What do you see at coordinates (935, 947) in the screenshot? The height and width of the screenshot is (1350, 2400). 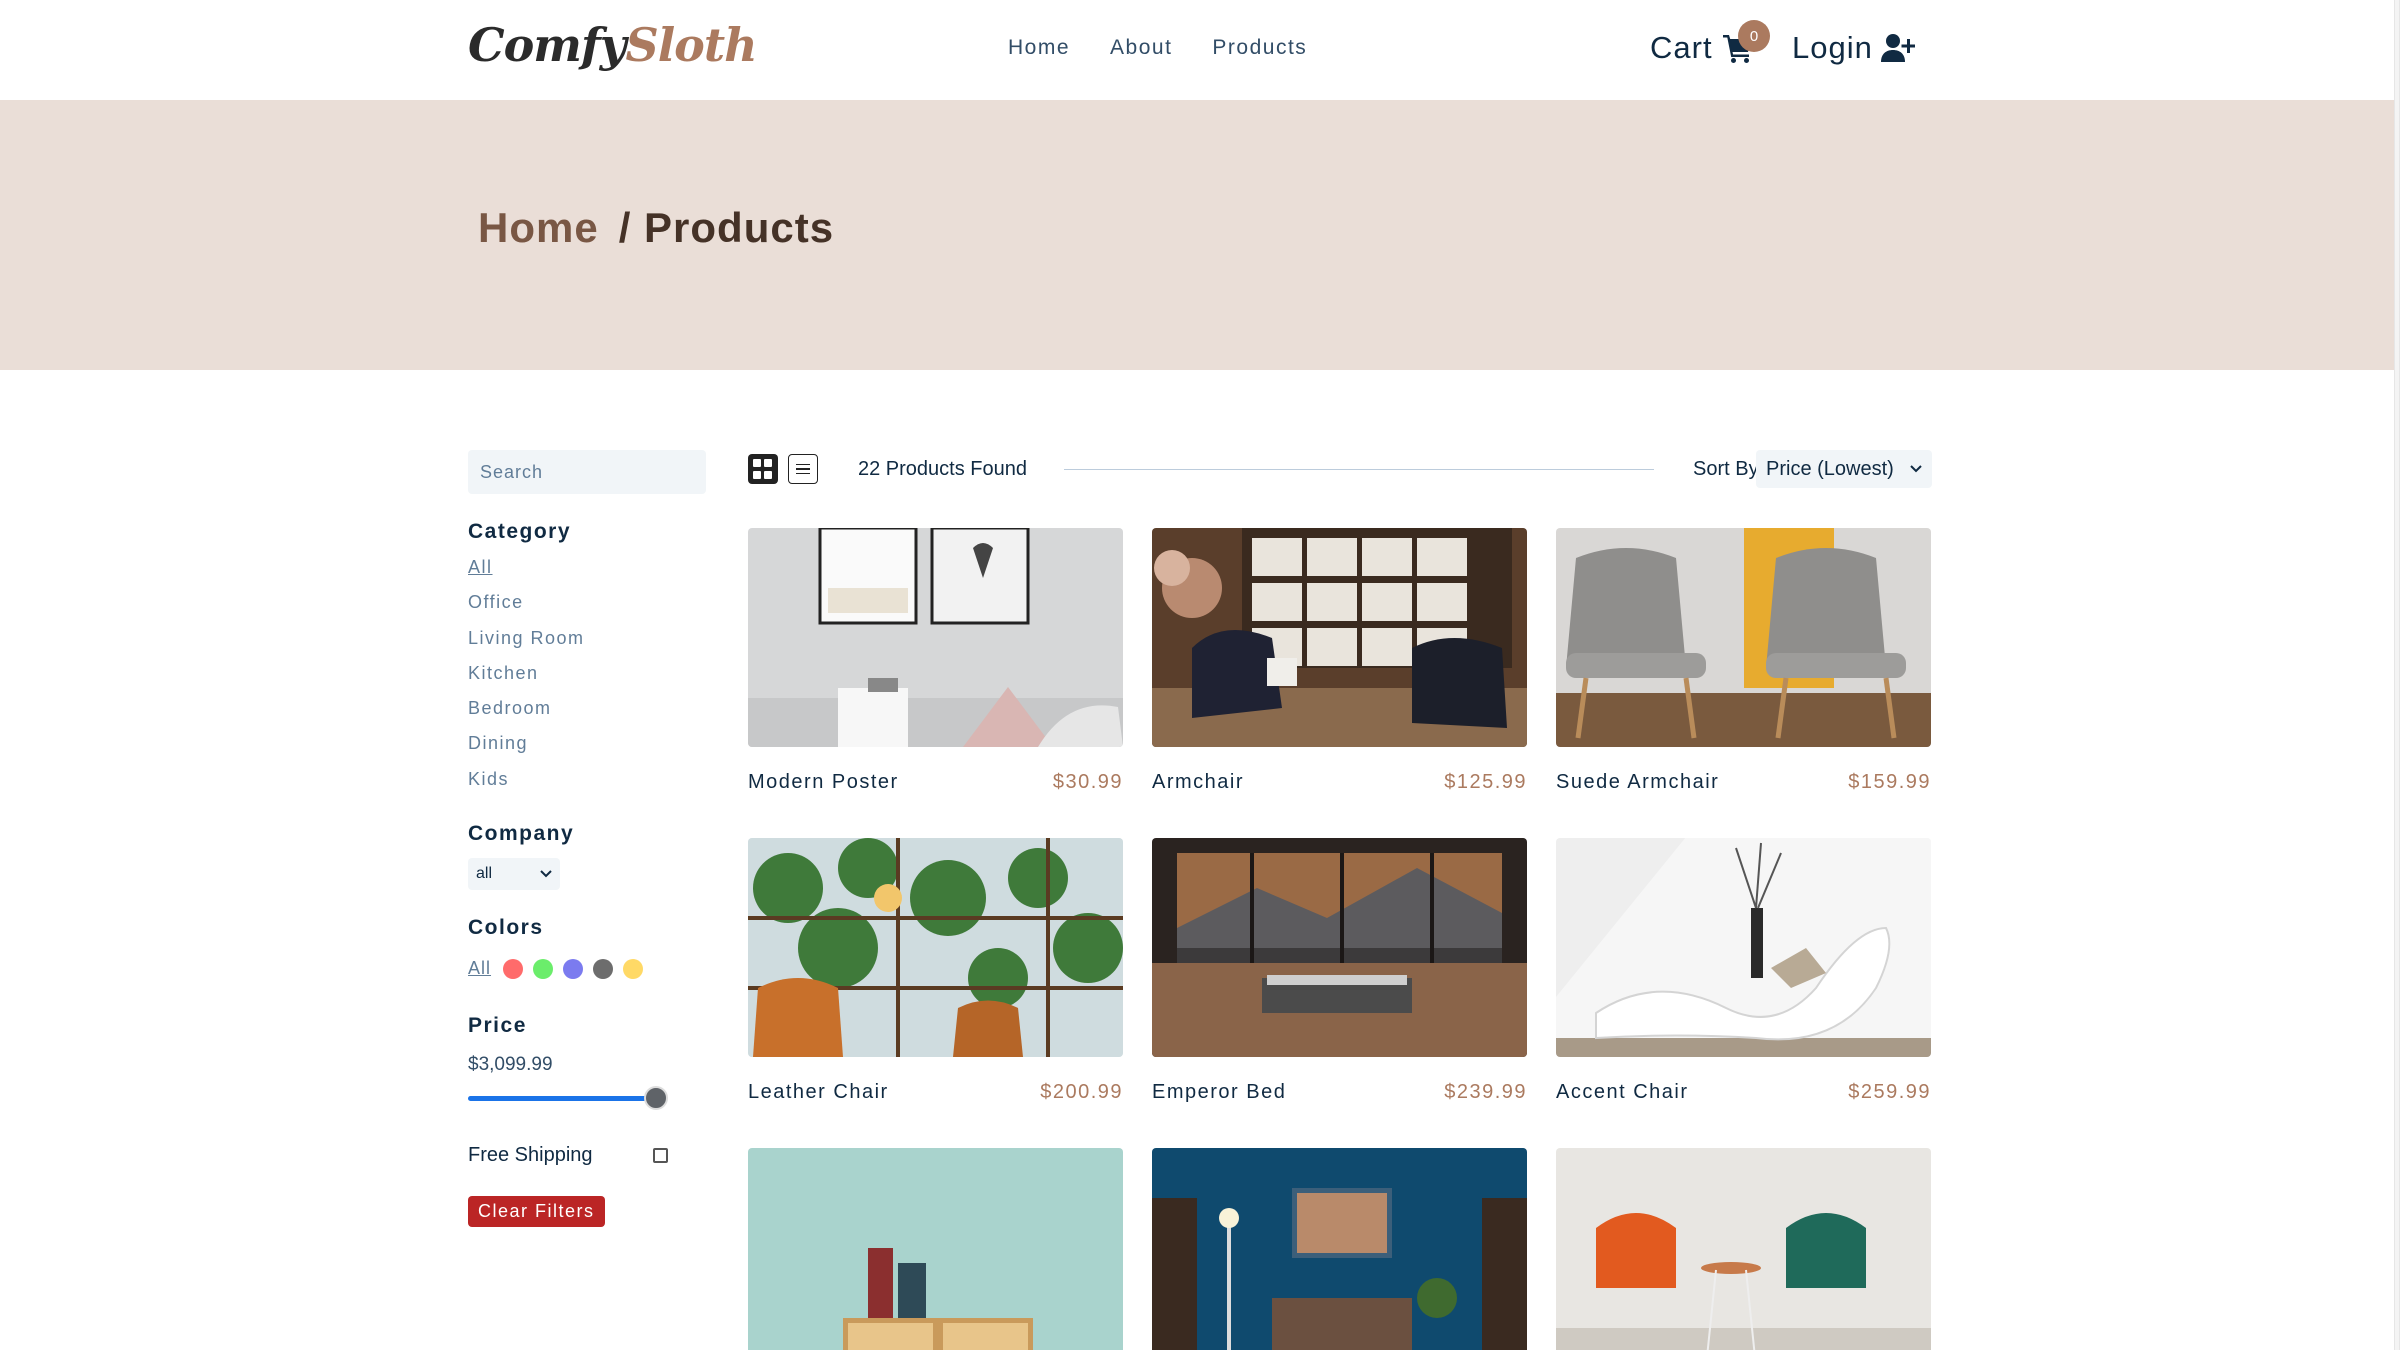 I see `product-image-leather-chair` at bounding box center [935, 947].